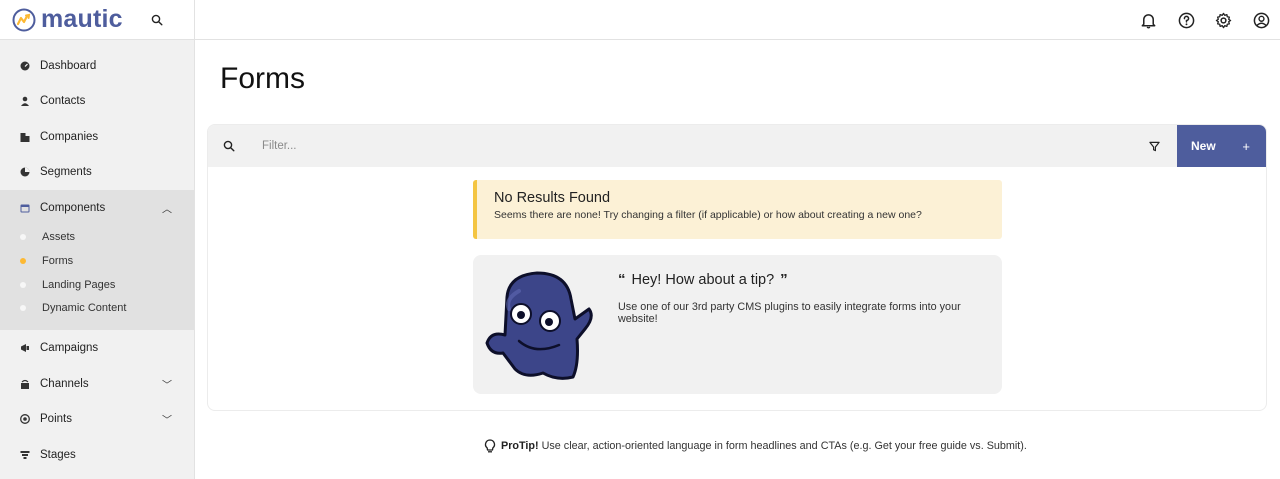  Describe the element at coordinates (1246, 146) in the screenshot. I see `plus-icon: +` at that location.